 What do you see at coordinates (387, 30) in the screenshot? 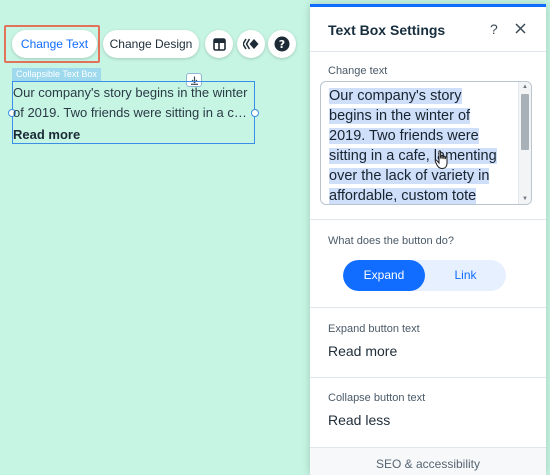
I see `panel-title: Text Box Settings` at bounding box center [387, 30].